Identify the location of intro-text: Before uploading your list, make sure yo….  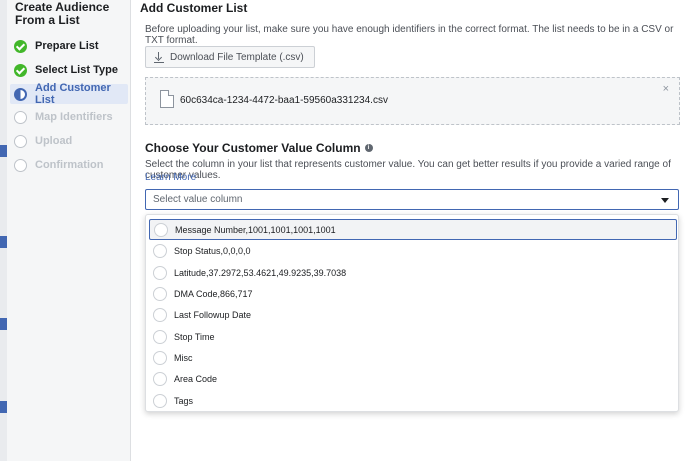
(409, 35).